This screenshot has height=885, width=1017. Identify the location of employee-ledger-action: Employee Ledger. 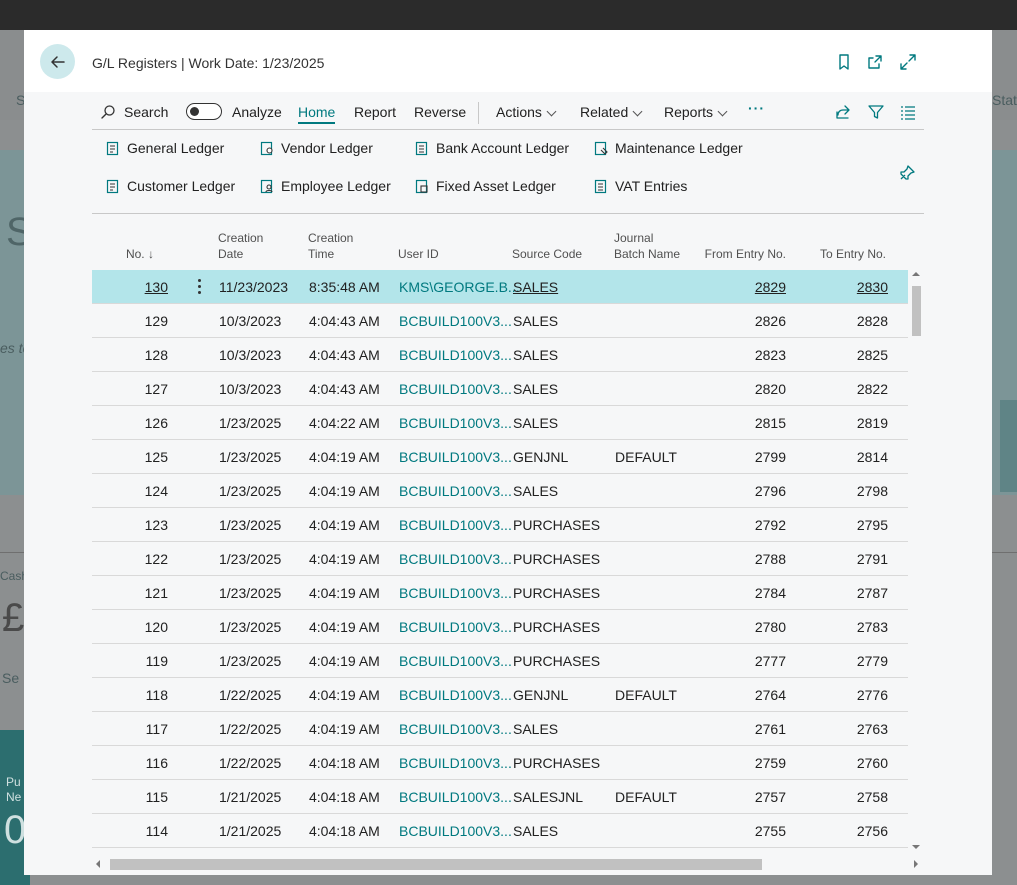
(325, 186).